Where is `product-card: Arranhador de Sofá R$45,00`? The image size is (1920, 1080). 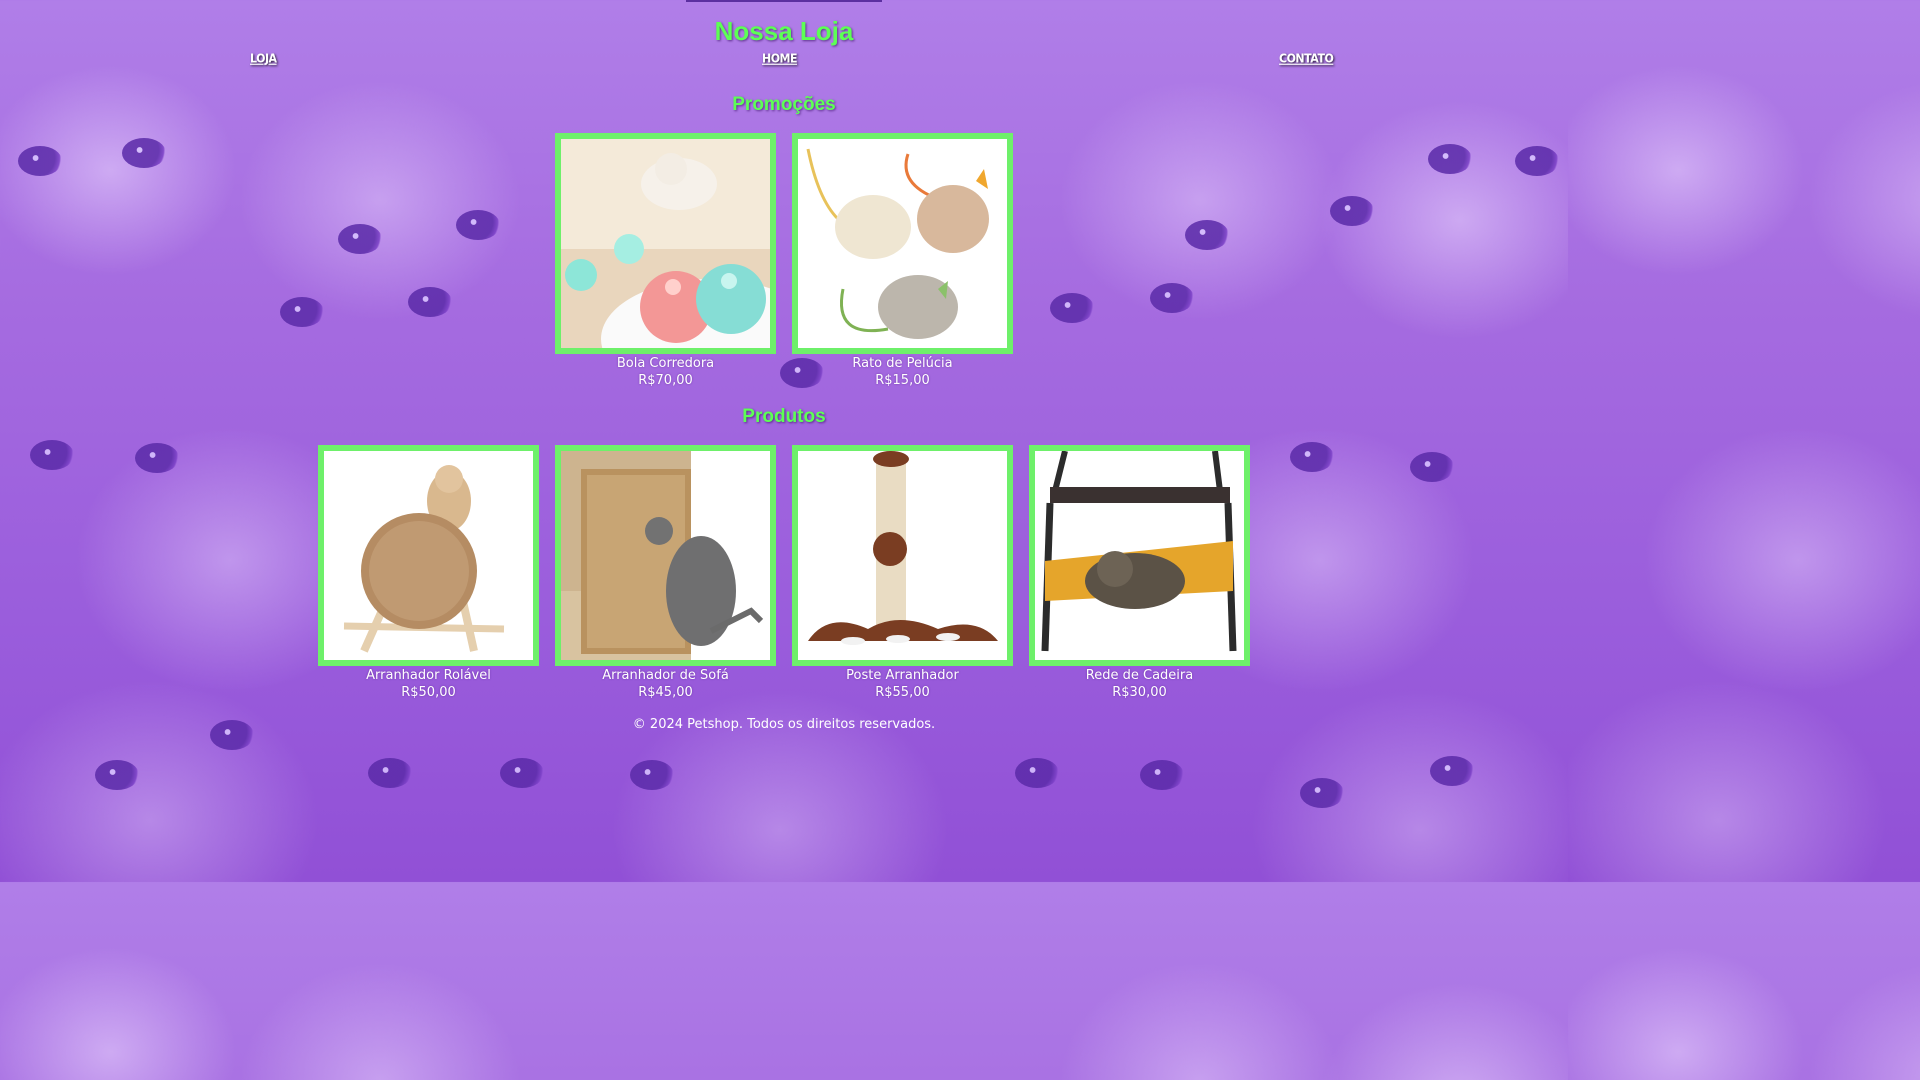 product-card: Arranhador de Sofá R$45,00 is located at coordinates (665, 573).